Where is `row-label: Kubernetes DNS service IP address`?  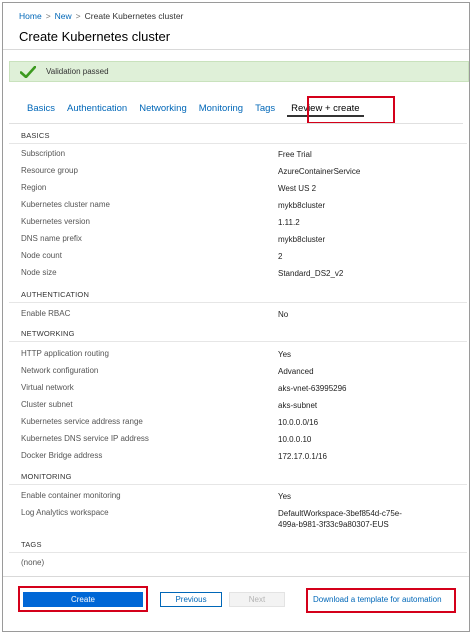
row-label: Kubernetes DNS service IP address is located at coordinates (85, 438).